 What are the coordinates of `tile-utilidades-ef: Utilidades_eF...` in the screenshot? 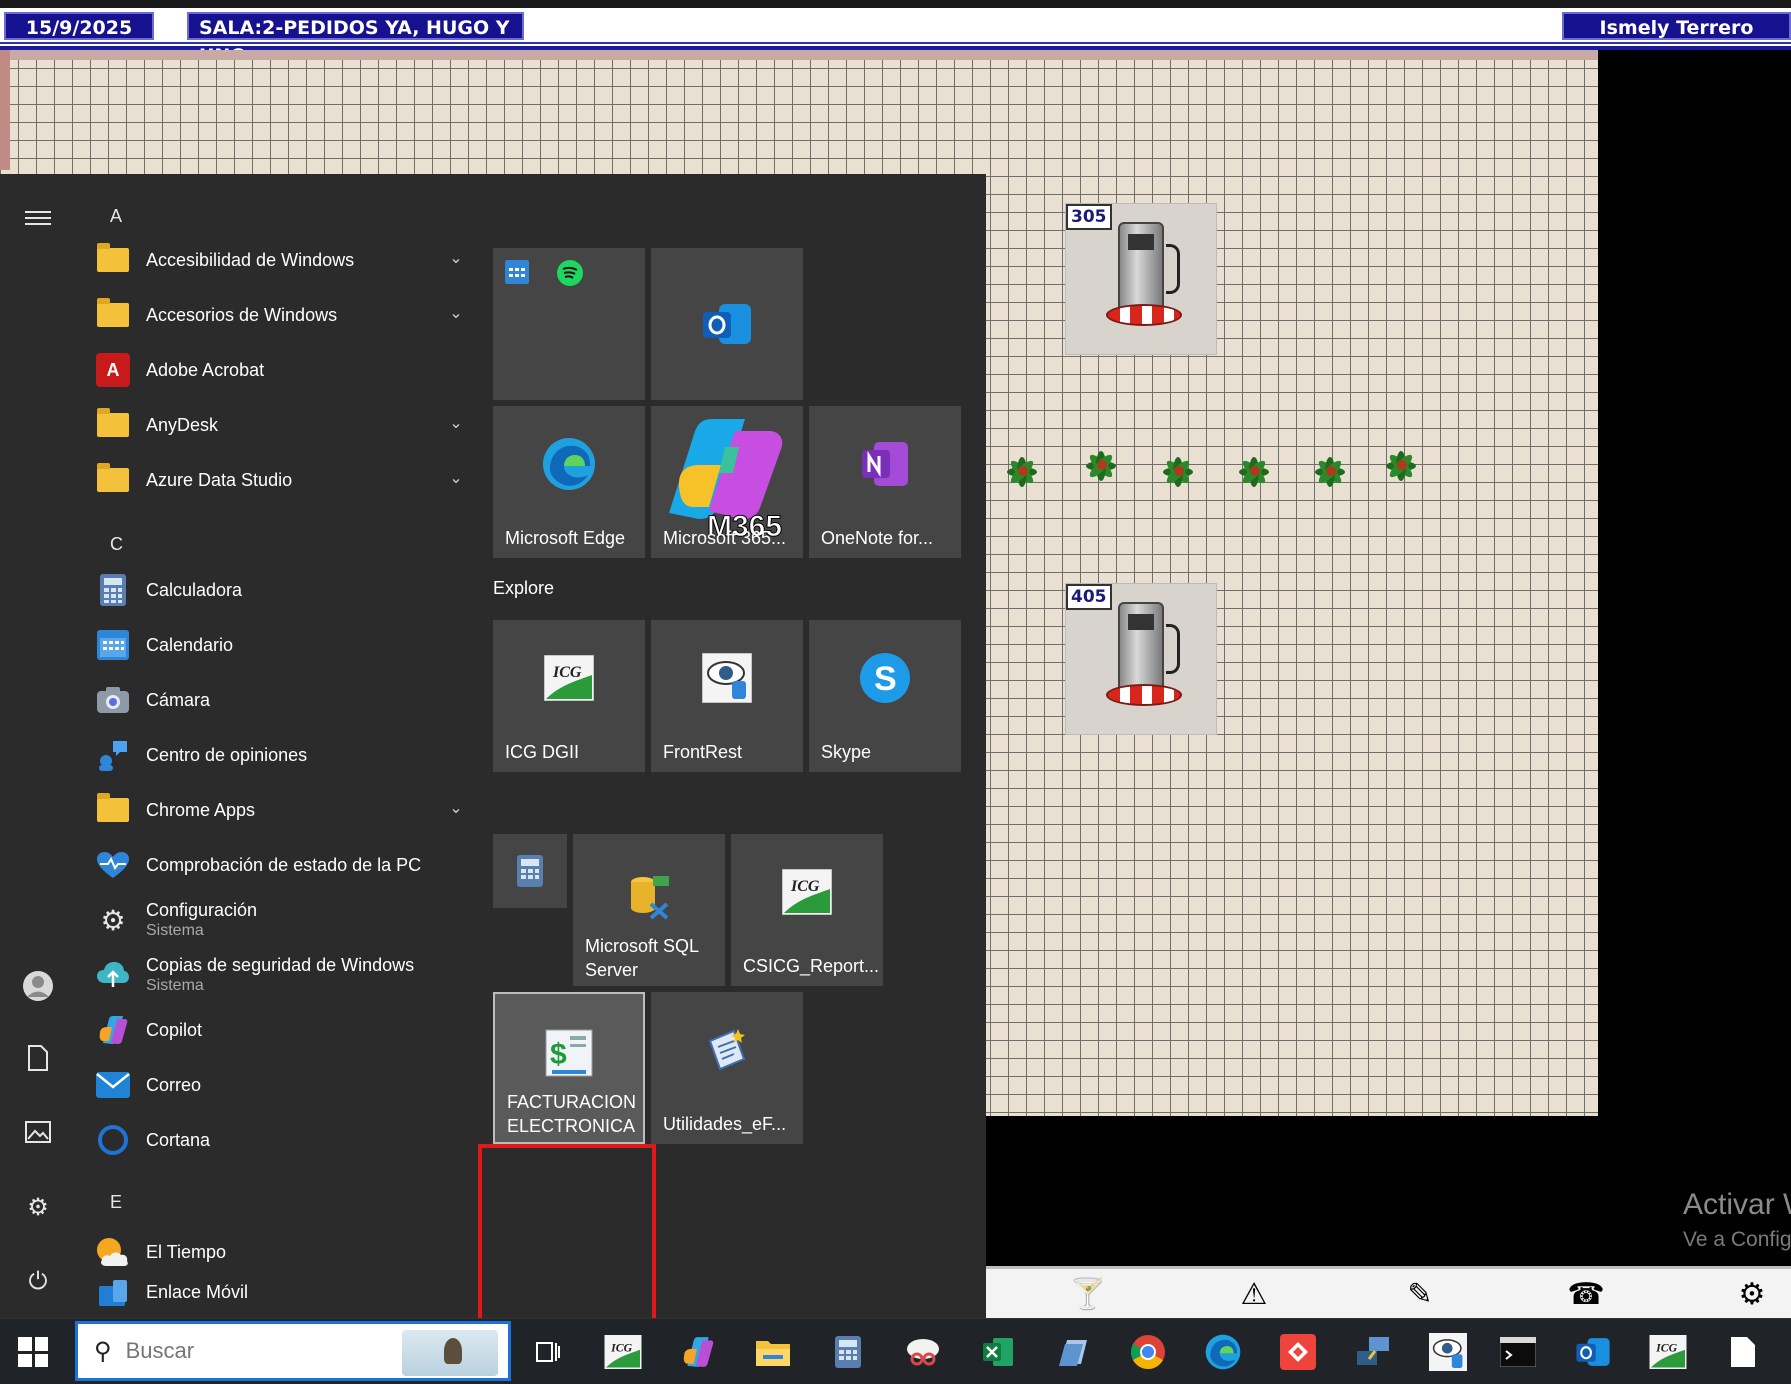 It's located at (727, 1068).